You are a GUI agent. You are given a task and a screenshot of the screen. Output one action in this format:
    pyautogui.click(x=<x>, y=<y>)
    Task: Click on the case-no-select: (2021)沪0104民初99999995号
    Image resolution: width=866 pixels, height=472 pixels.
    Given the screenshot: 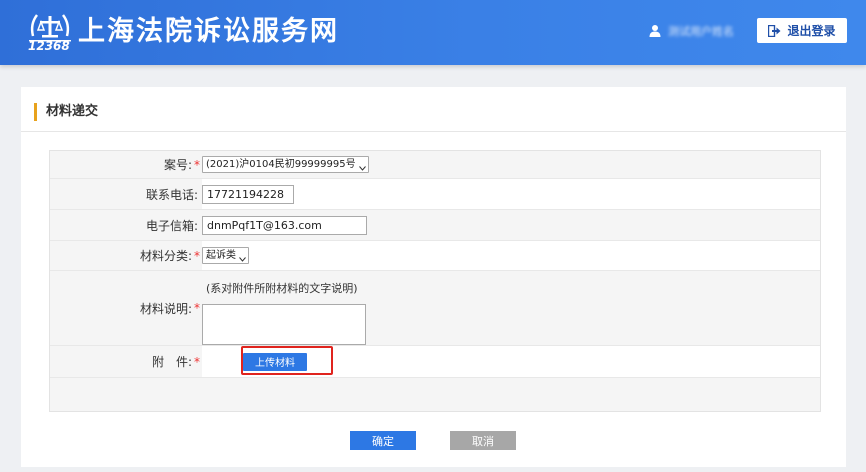 What is the action you would take?
    pyautogui.click(x=285, y=164)
    